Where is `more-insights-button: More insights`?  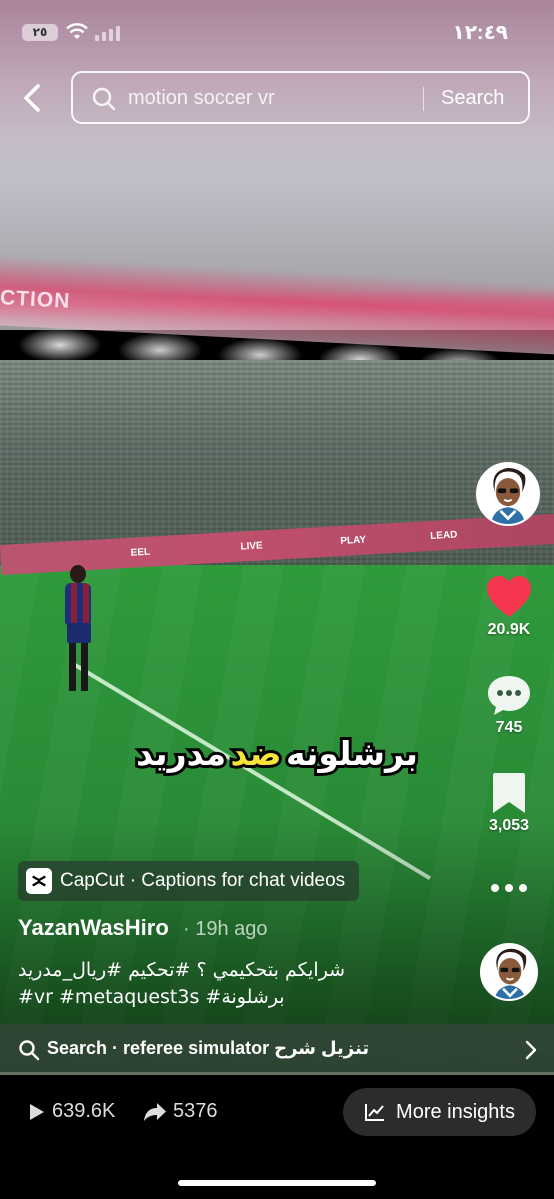 more-insights-button: More insights is located at coordinates (439, 1112).